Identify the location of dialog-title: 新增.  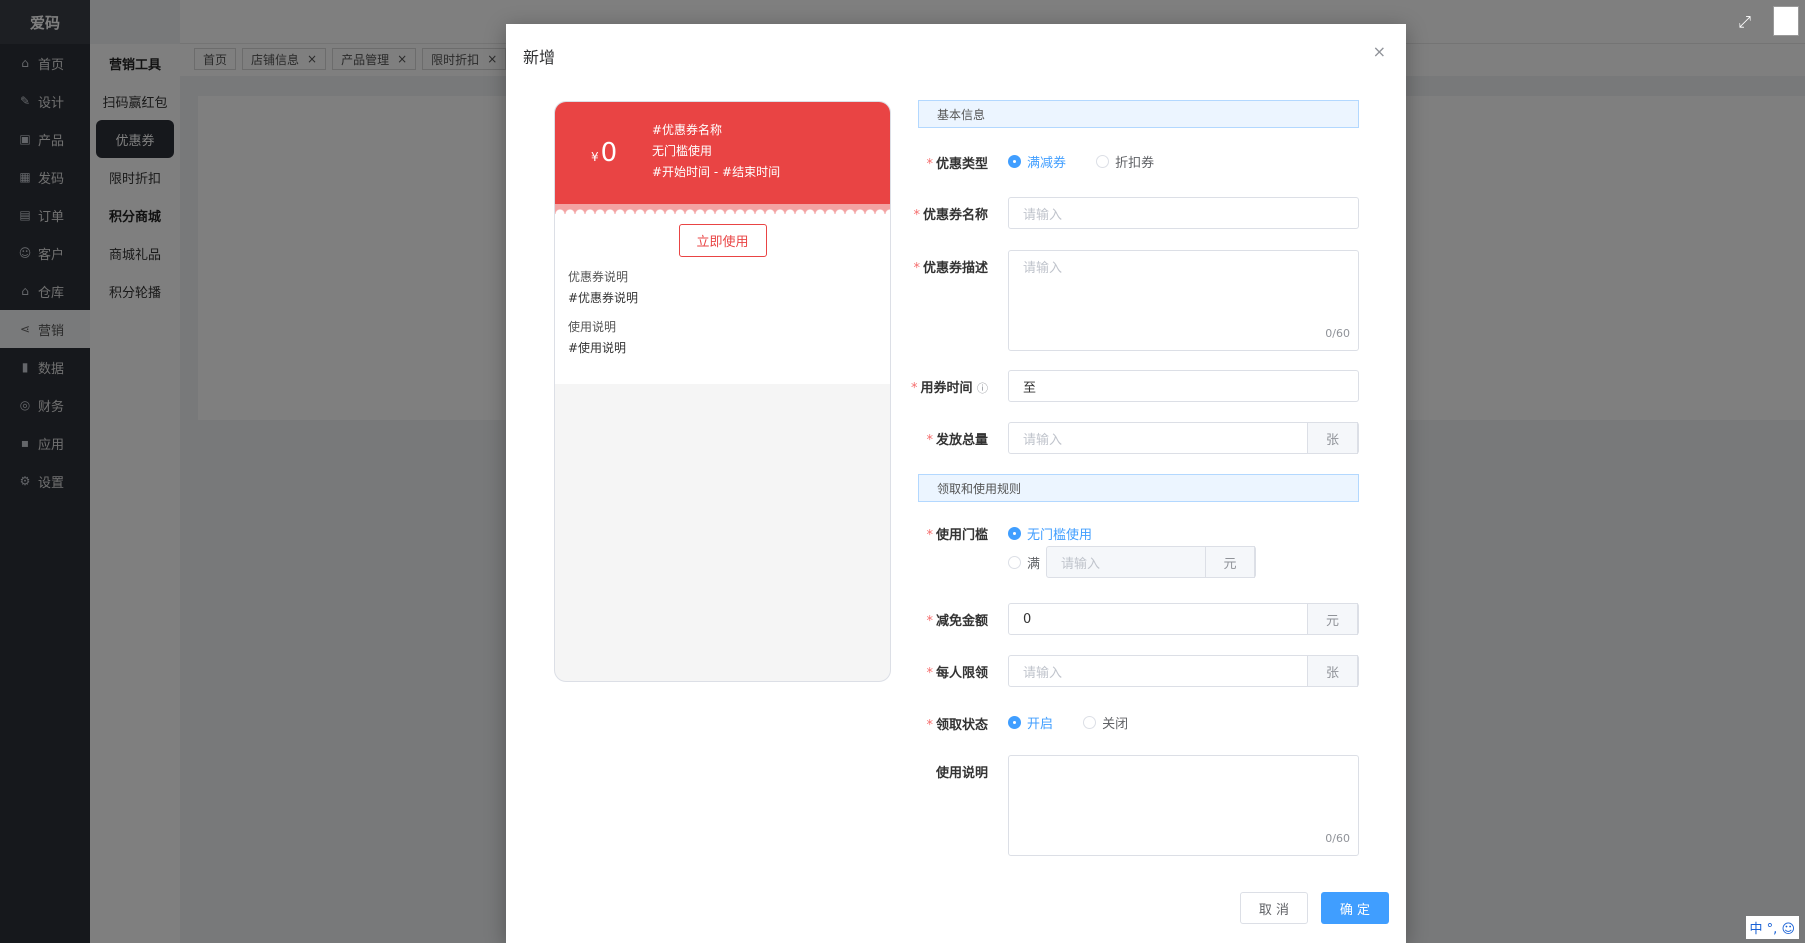
(539, 57).